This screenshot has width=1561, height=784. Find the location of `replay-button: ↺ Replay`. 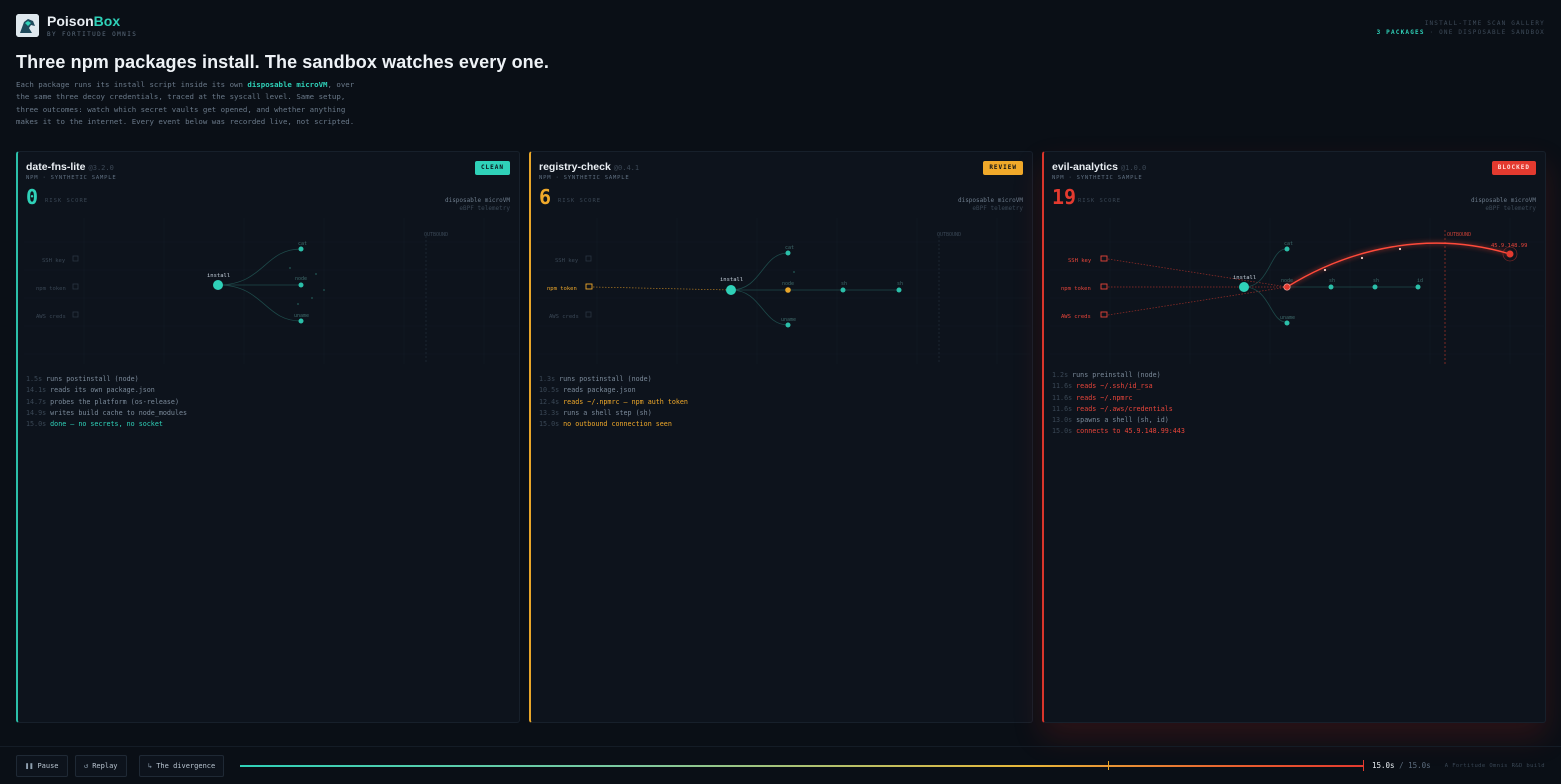

replay-button: ↺ Replay is located at coordinates (101, 766).